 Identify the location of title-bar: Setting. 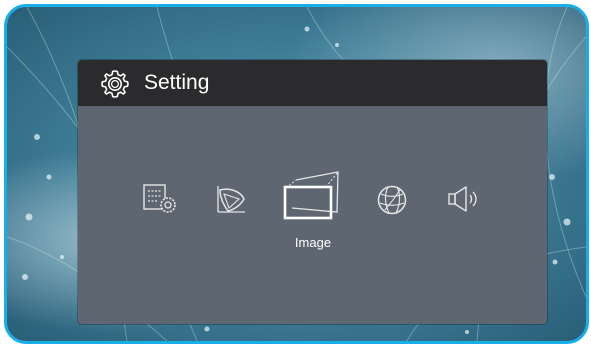
(312, 83).